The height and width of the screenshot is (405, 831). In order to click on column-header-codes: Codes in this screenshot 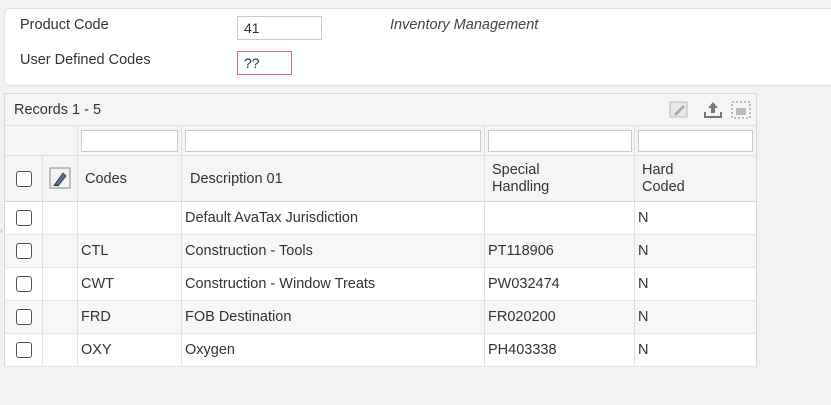, I will do `click(106, 179)`.